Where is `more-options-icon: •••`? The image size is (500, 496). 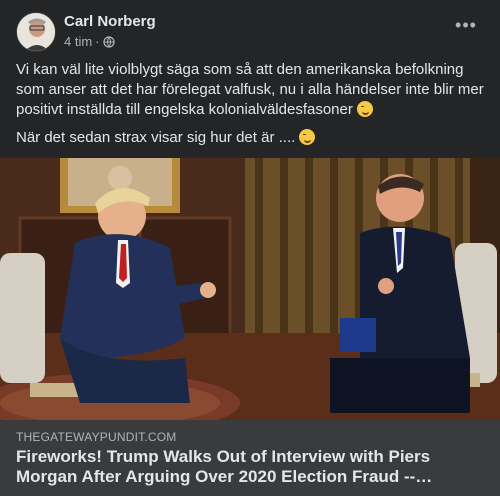 more-options-icon: ••• is located at coordinates (466, 28).